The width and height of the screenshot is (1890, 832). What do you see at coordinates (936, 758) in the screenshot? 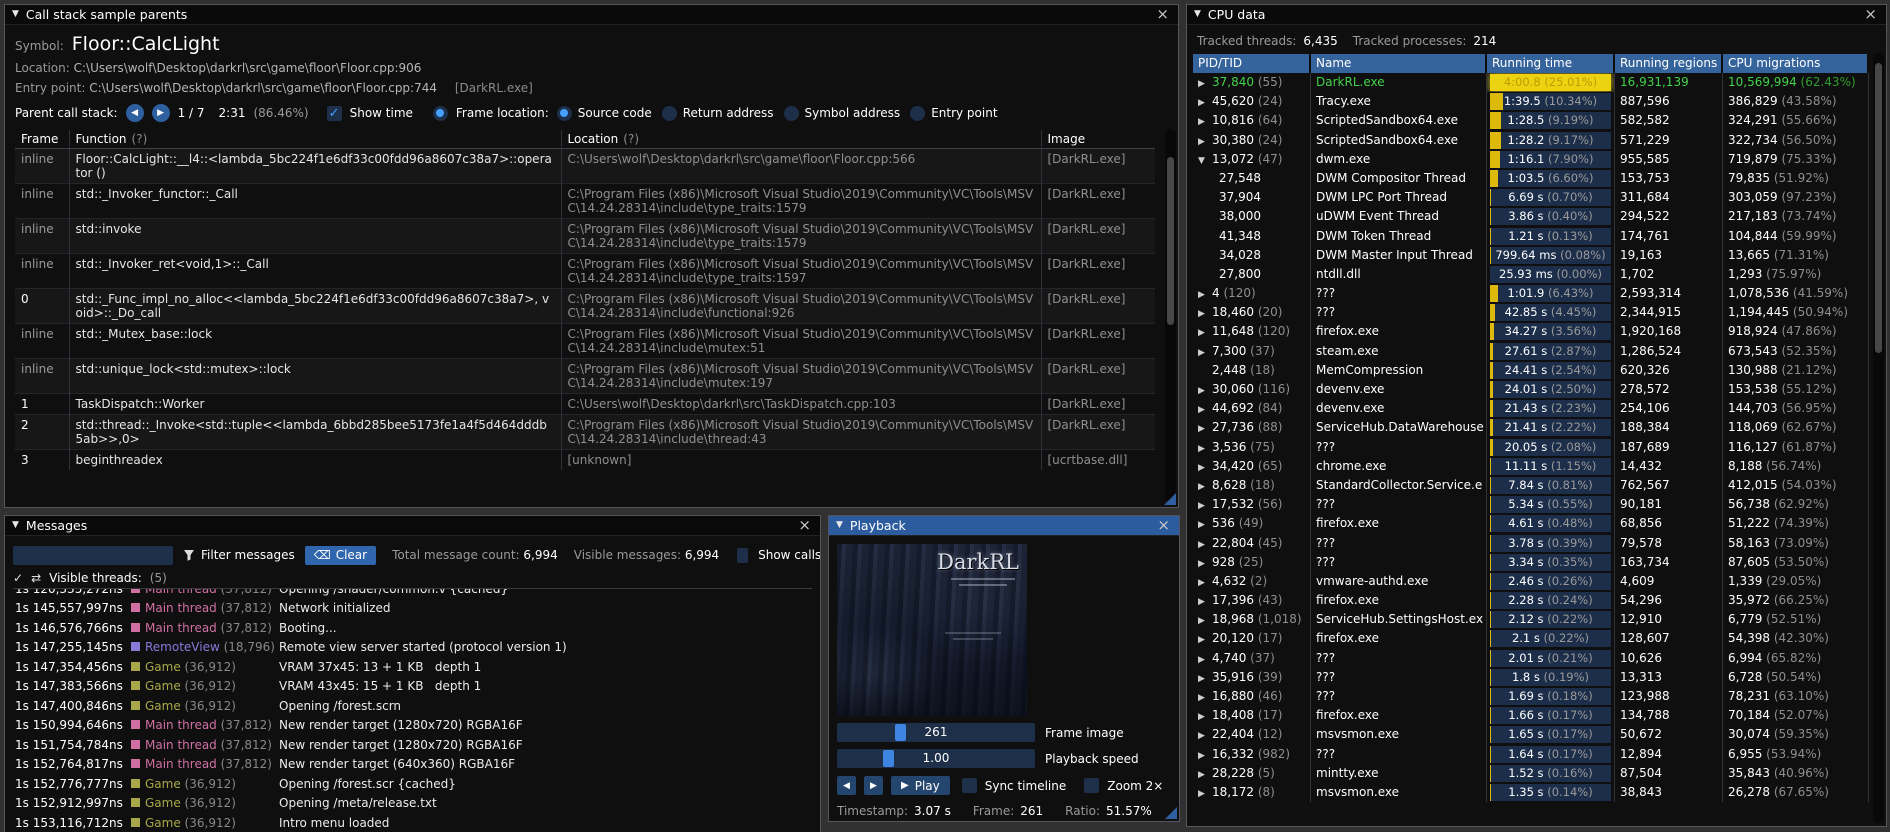
I see `speed-slider: 1.00` at bounding box center [936, 758].